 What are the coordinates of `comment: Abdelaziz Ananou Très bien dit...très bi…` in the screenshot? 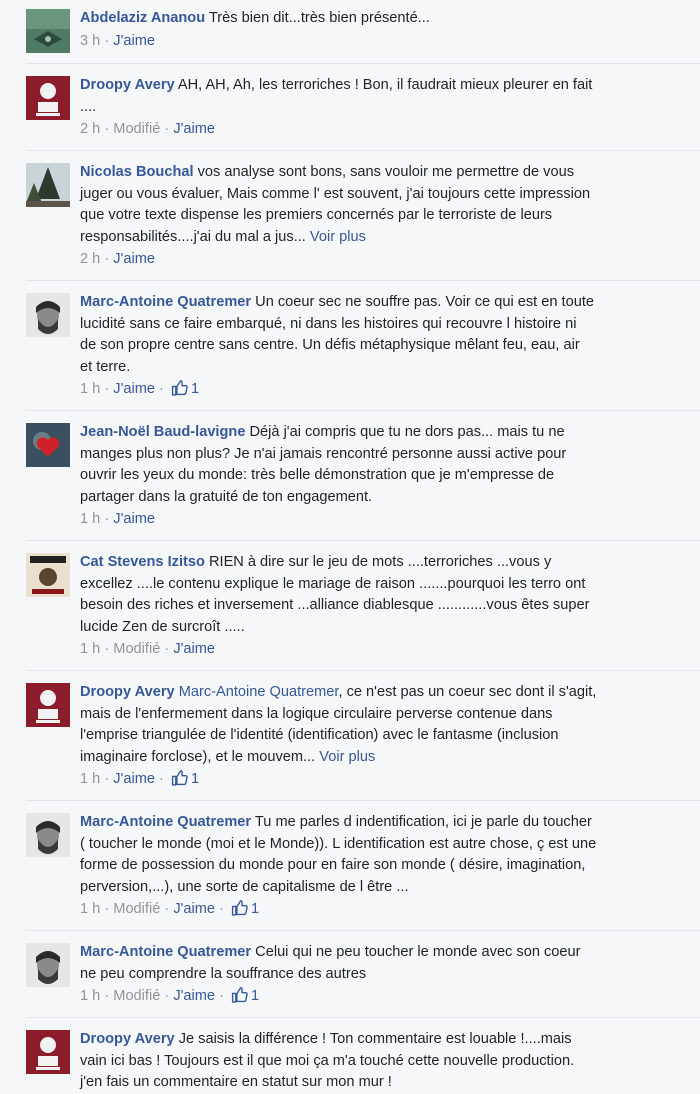 It's located at (350, 30).